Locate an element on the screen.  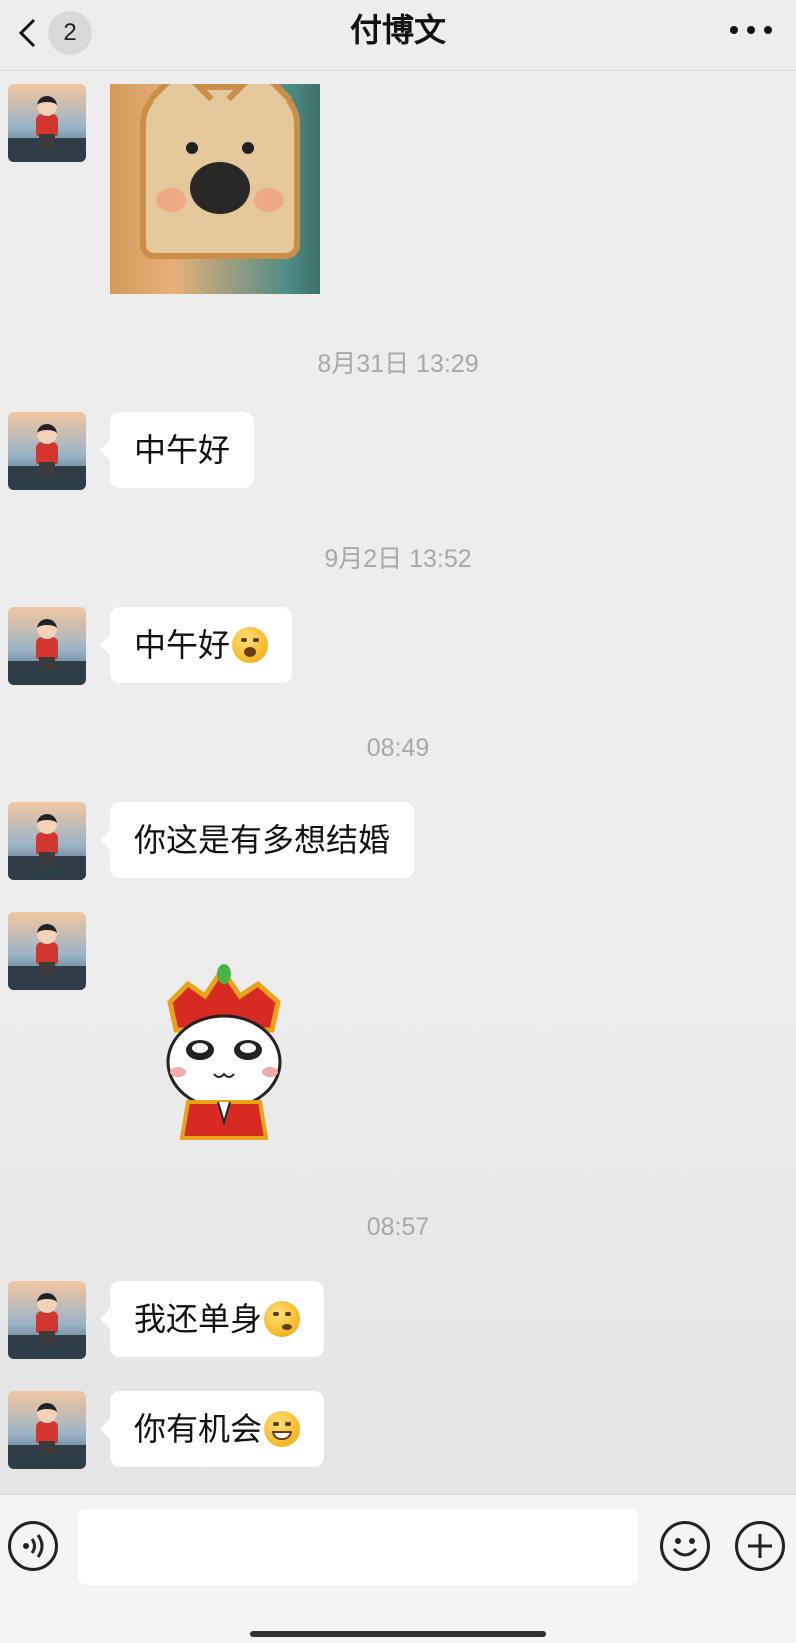
grinning-face-icon is located at coordinates (282, 1428).